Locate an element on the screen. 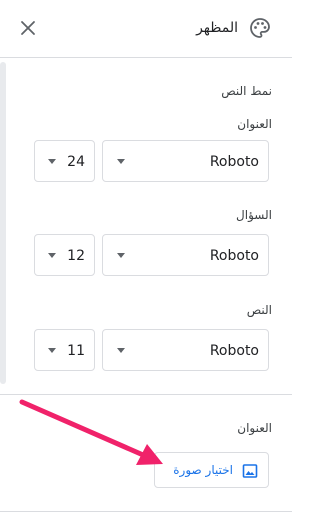 The width and height of the screenshot is (320, 529). close-icon is located at coordinates (28, 28).